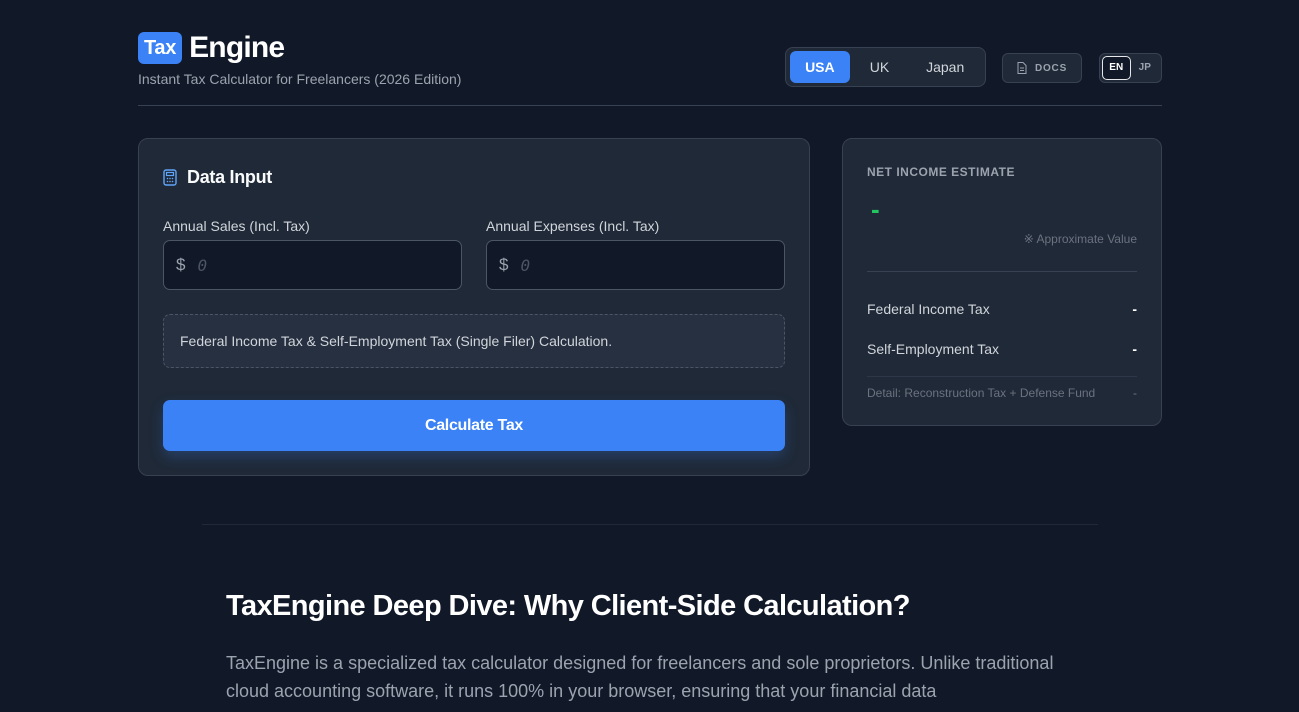 The width and height of the screenshot is (1299, 712). I want to click on language-jp-button: JP, so click(1145, 68).